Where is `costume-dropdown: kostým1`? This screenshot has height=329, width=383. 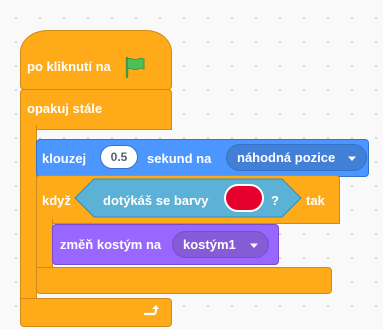
costume-dropdown: kostým1 is located at coordinates (220, 244).